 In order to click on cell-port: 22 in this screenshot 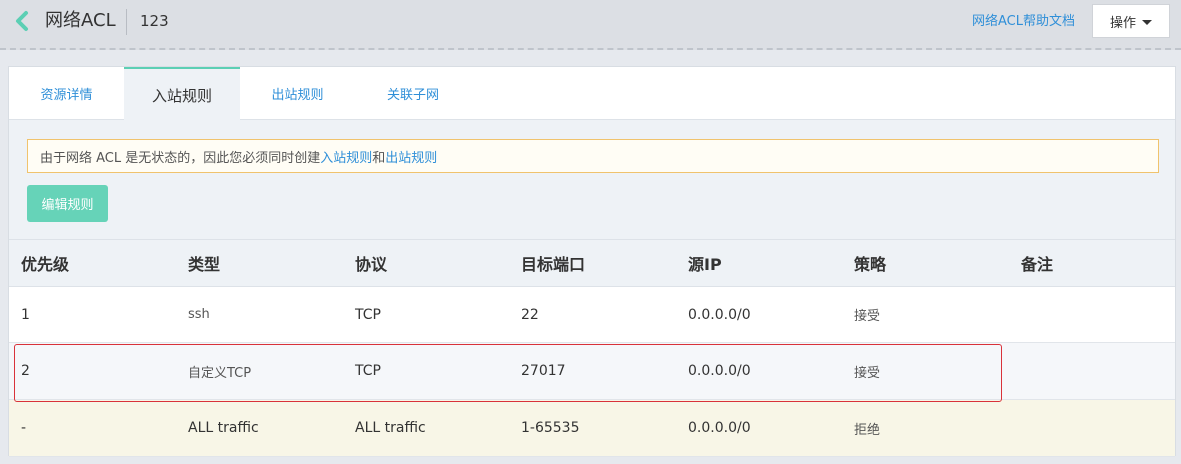, I will do `click(530, 314)`.